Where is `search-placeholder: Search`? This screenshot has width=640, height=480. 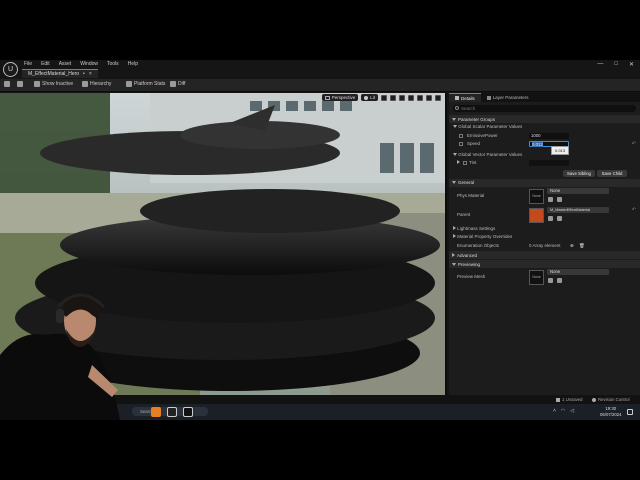
search-placeholder: Search is located at coordinates (468, 108).